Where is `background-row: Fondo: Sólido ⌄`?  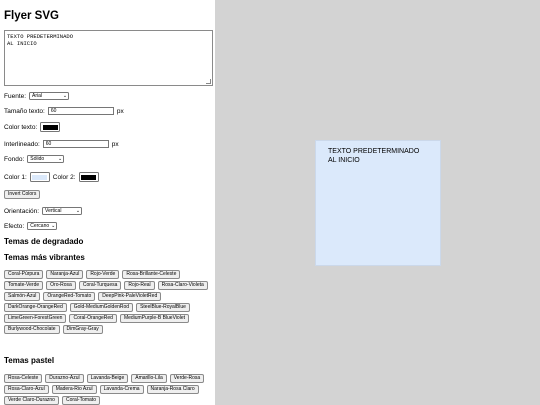 background-row: Fondo: Sólido ⌄ is located at coordinates (34, 159).